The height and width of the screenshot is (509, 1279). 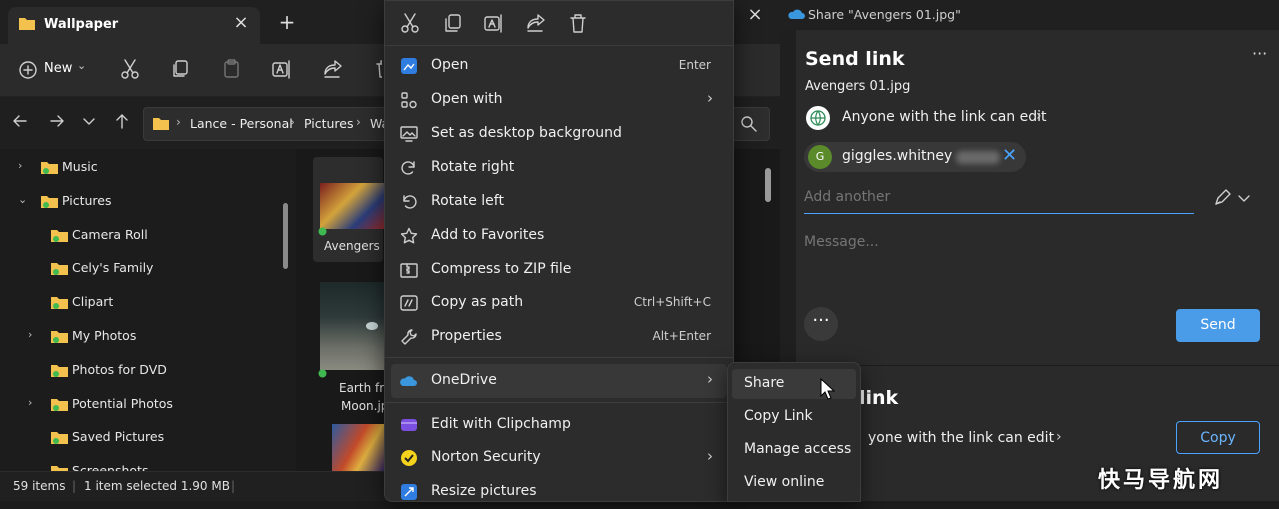 I want to click on submenu-item-label: View online, so click(x=784, y=482).